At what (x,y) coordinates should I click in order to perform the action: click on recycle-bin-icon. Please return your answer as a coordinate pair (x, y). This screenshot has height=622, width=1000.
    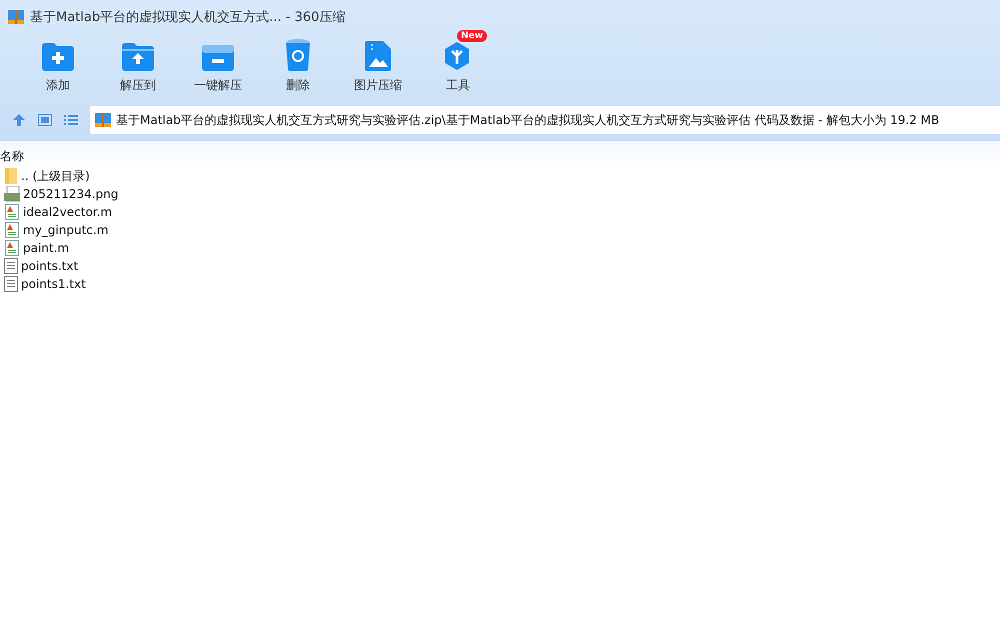
    Looking at the image, I should click on (298, 55).